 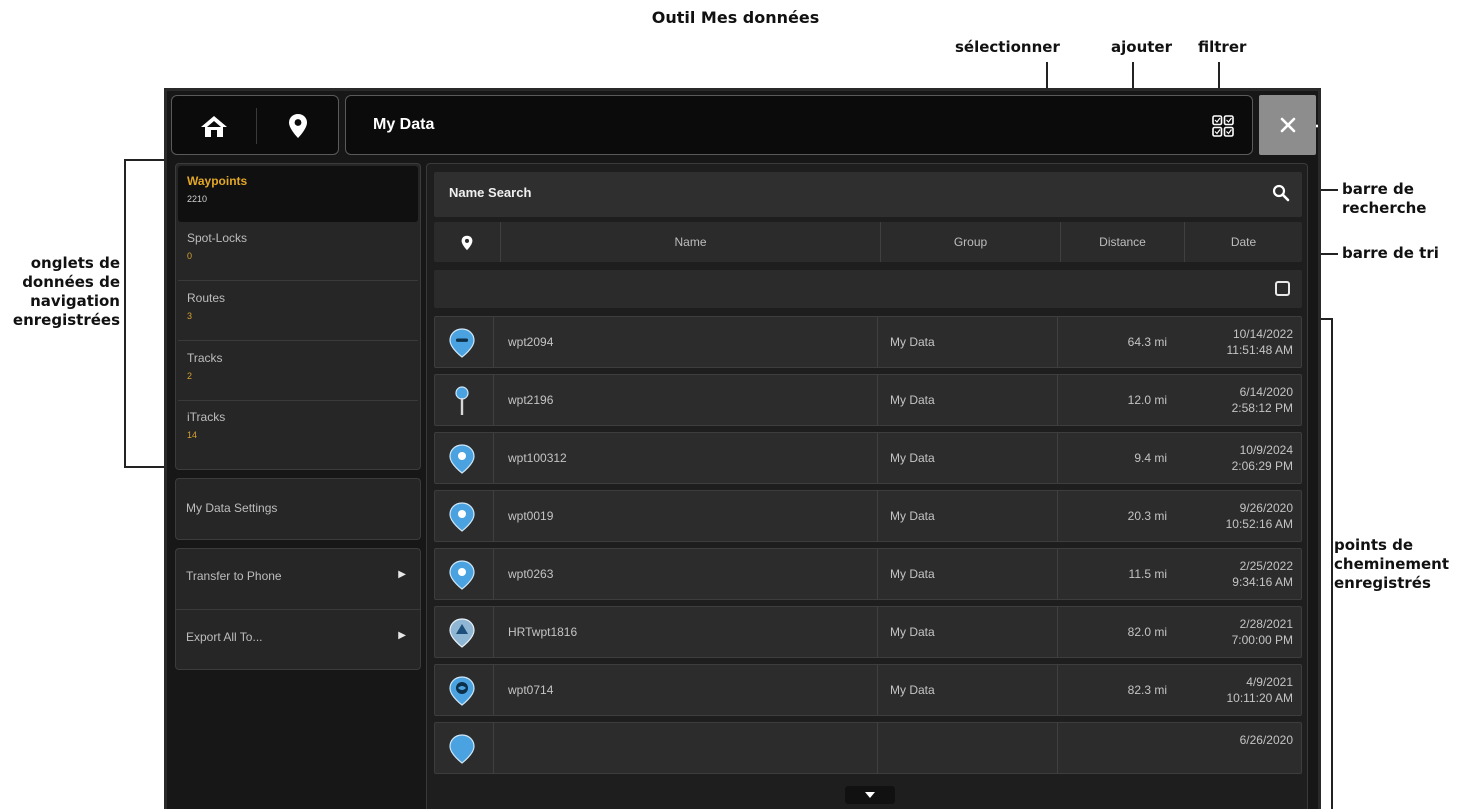 I want to click on chevron-down-icon, so click(x=870, y=795).